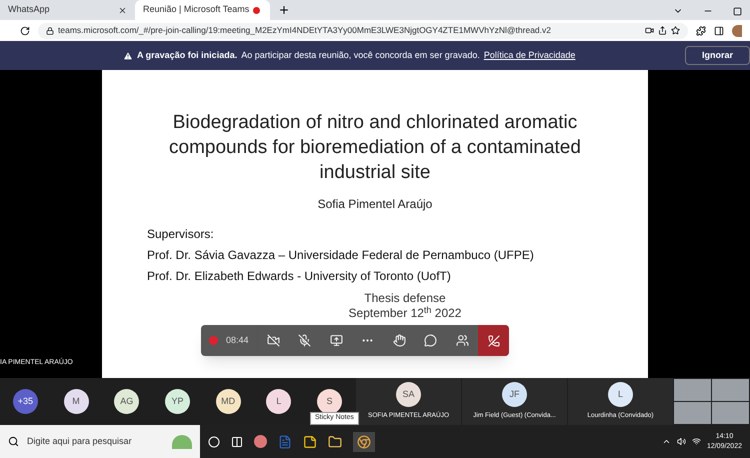 The image size is (750, 458). I want to click on slide-author: Sofia Pimentel Araújo, so click(375, 204).